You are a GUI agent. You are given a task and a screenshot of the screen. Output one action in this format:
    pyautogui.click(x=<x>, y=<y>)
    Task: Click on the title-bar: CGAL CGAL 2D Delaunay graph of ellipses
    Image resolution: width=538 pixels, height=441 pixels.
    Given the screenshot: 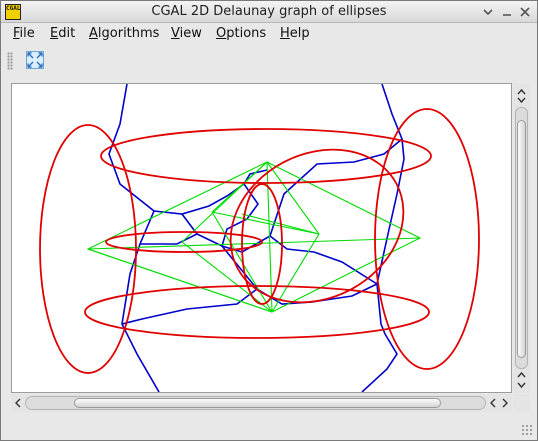 What is the action you would take?
    pyautogui.click(x=269, y=12)
    